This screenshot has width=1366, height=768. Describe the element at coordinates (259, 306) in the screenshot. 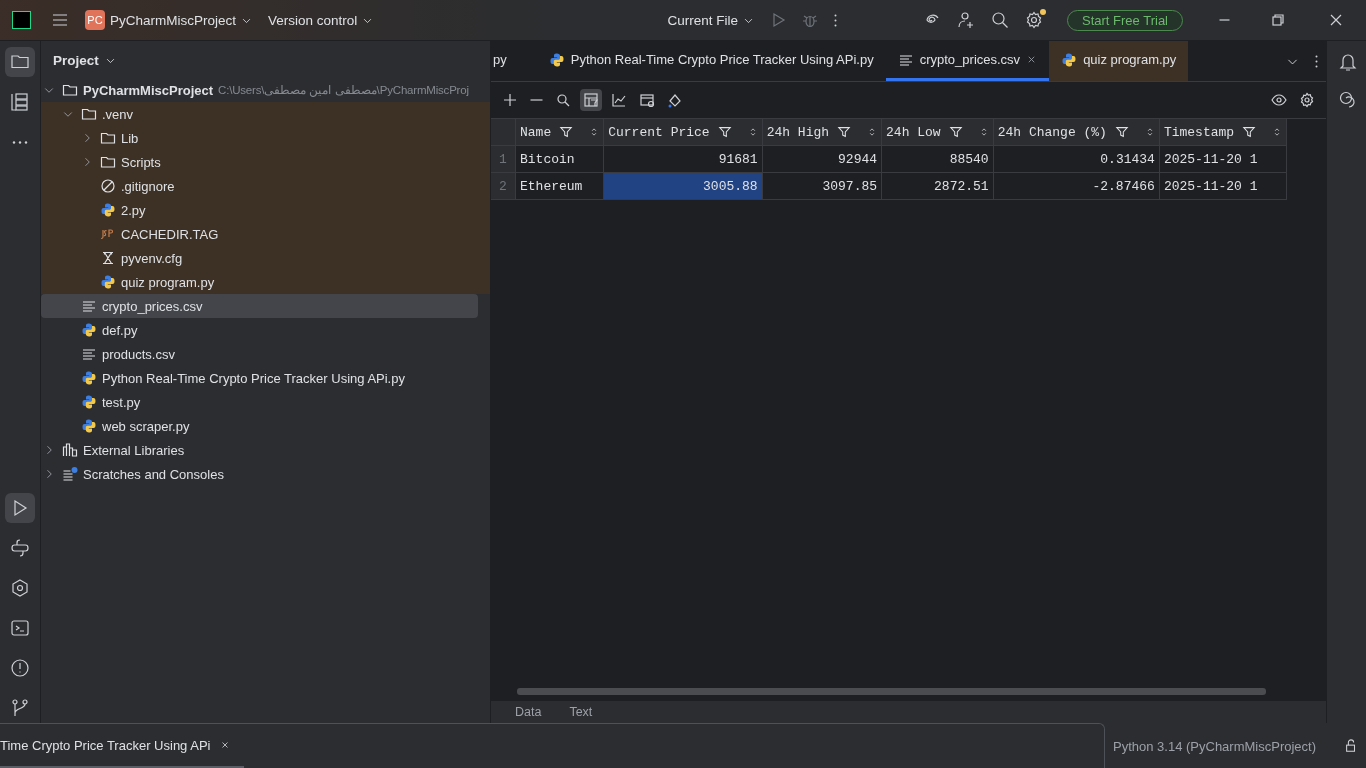

I see `tree-item: crypto_prices.csv` at that location.